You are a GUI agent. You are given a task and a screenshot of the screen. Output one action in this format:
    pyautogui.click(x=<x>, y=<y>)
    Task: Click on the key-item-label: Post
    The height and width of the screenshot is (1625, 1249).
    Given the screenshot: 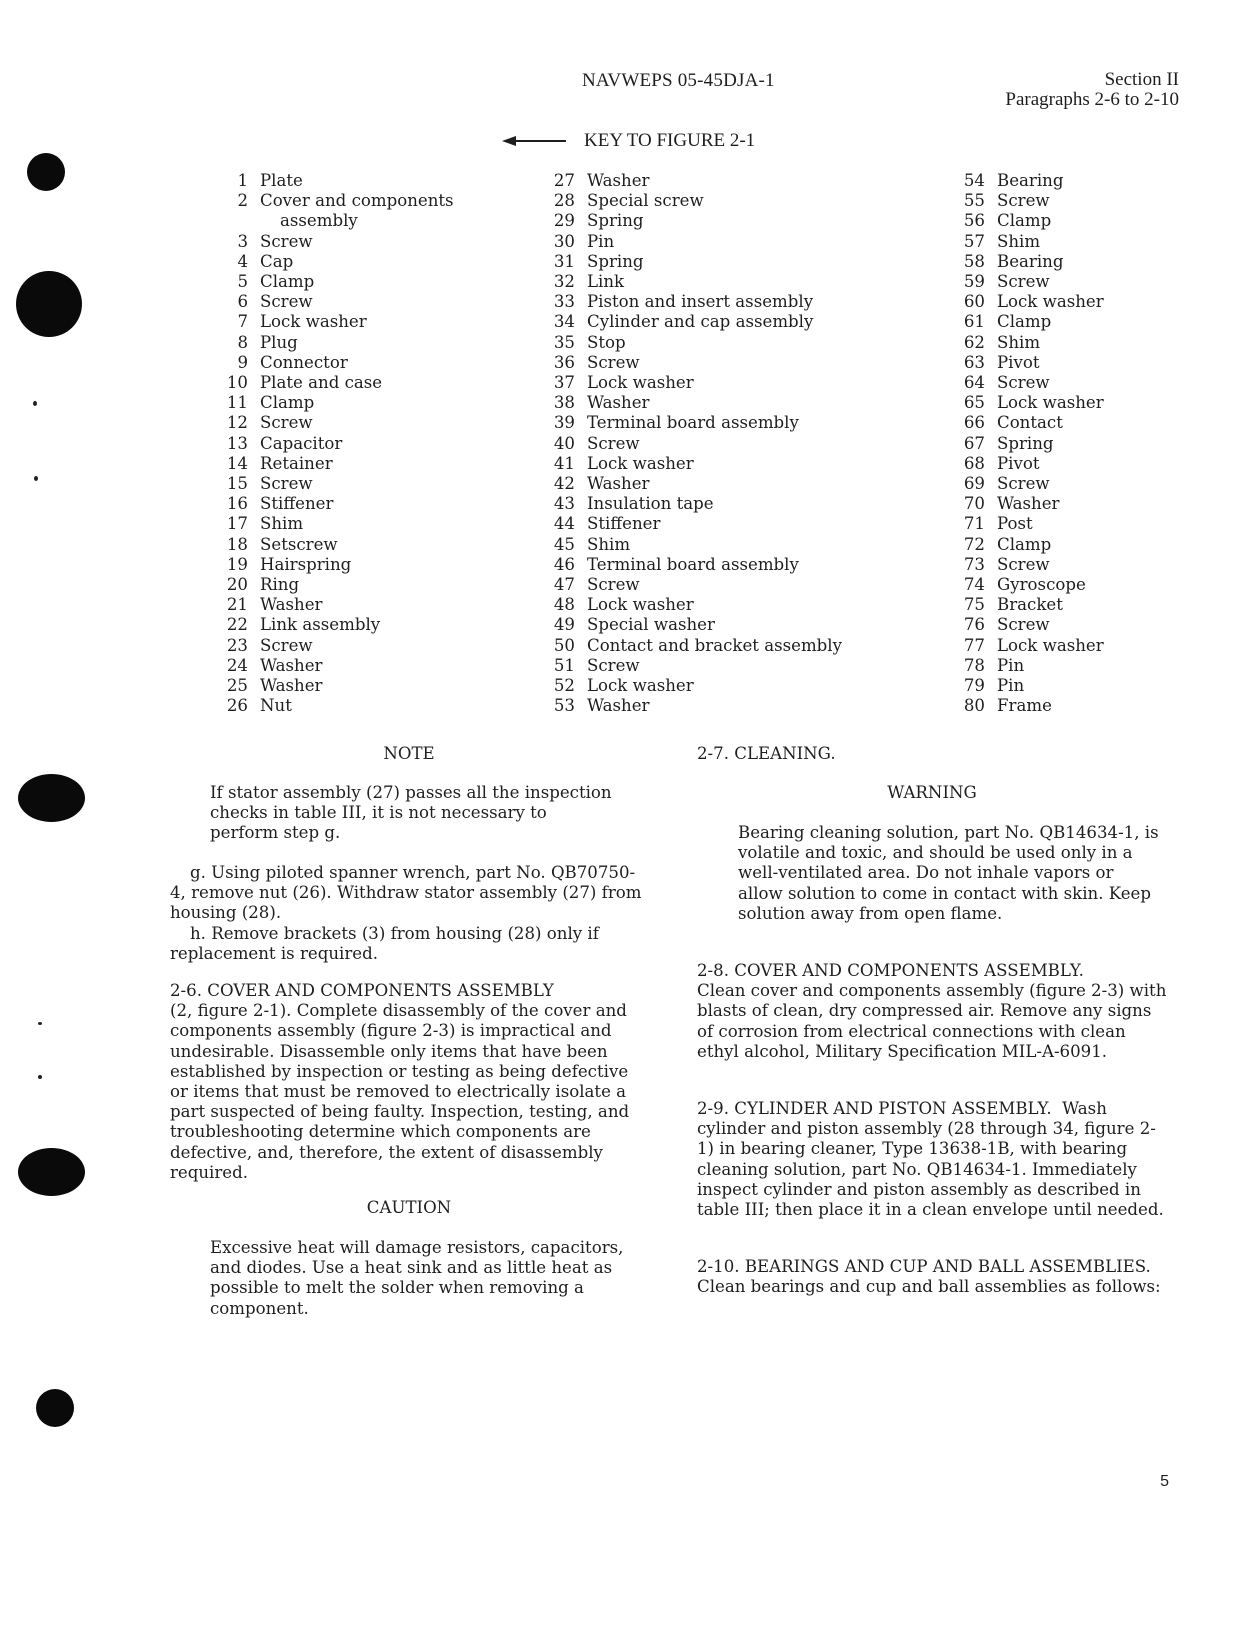 What is the action you would take?
    pyautogui.click(x=1015, y=524)
    